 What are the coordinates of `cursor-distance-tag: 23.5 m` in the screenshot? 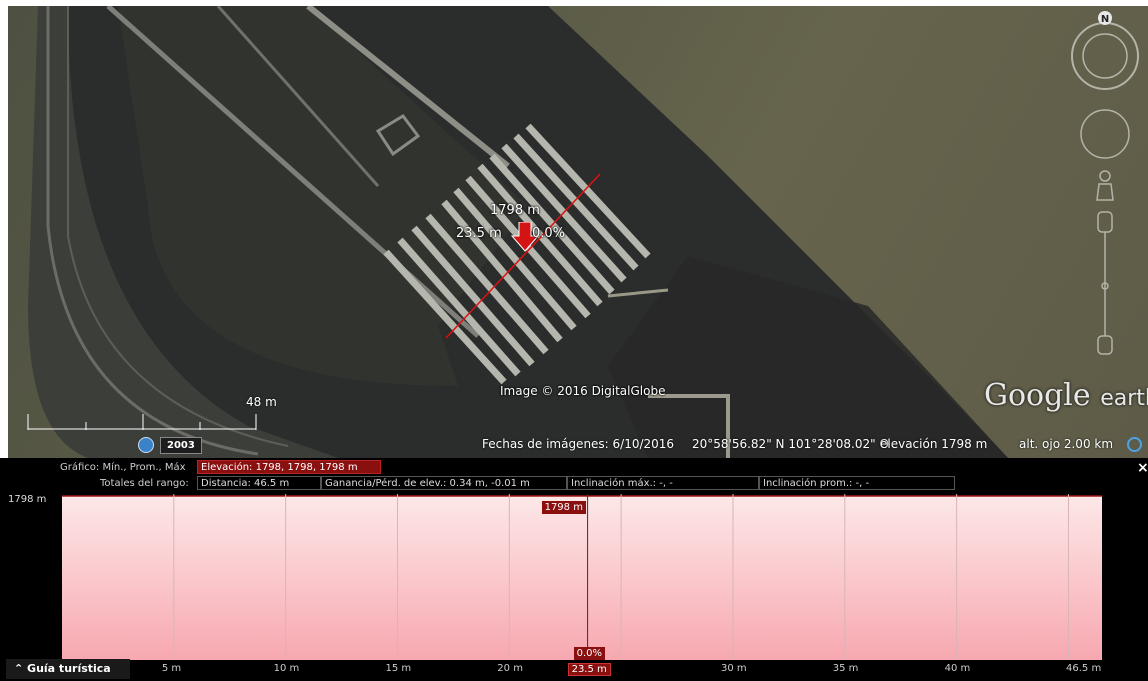 It's located at (589, 669).